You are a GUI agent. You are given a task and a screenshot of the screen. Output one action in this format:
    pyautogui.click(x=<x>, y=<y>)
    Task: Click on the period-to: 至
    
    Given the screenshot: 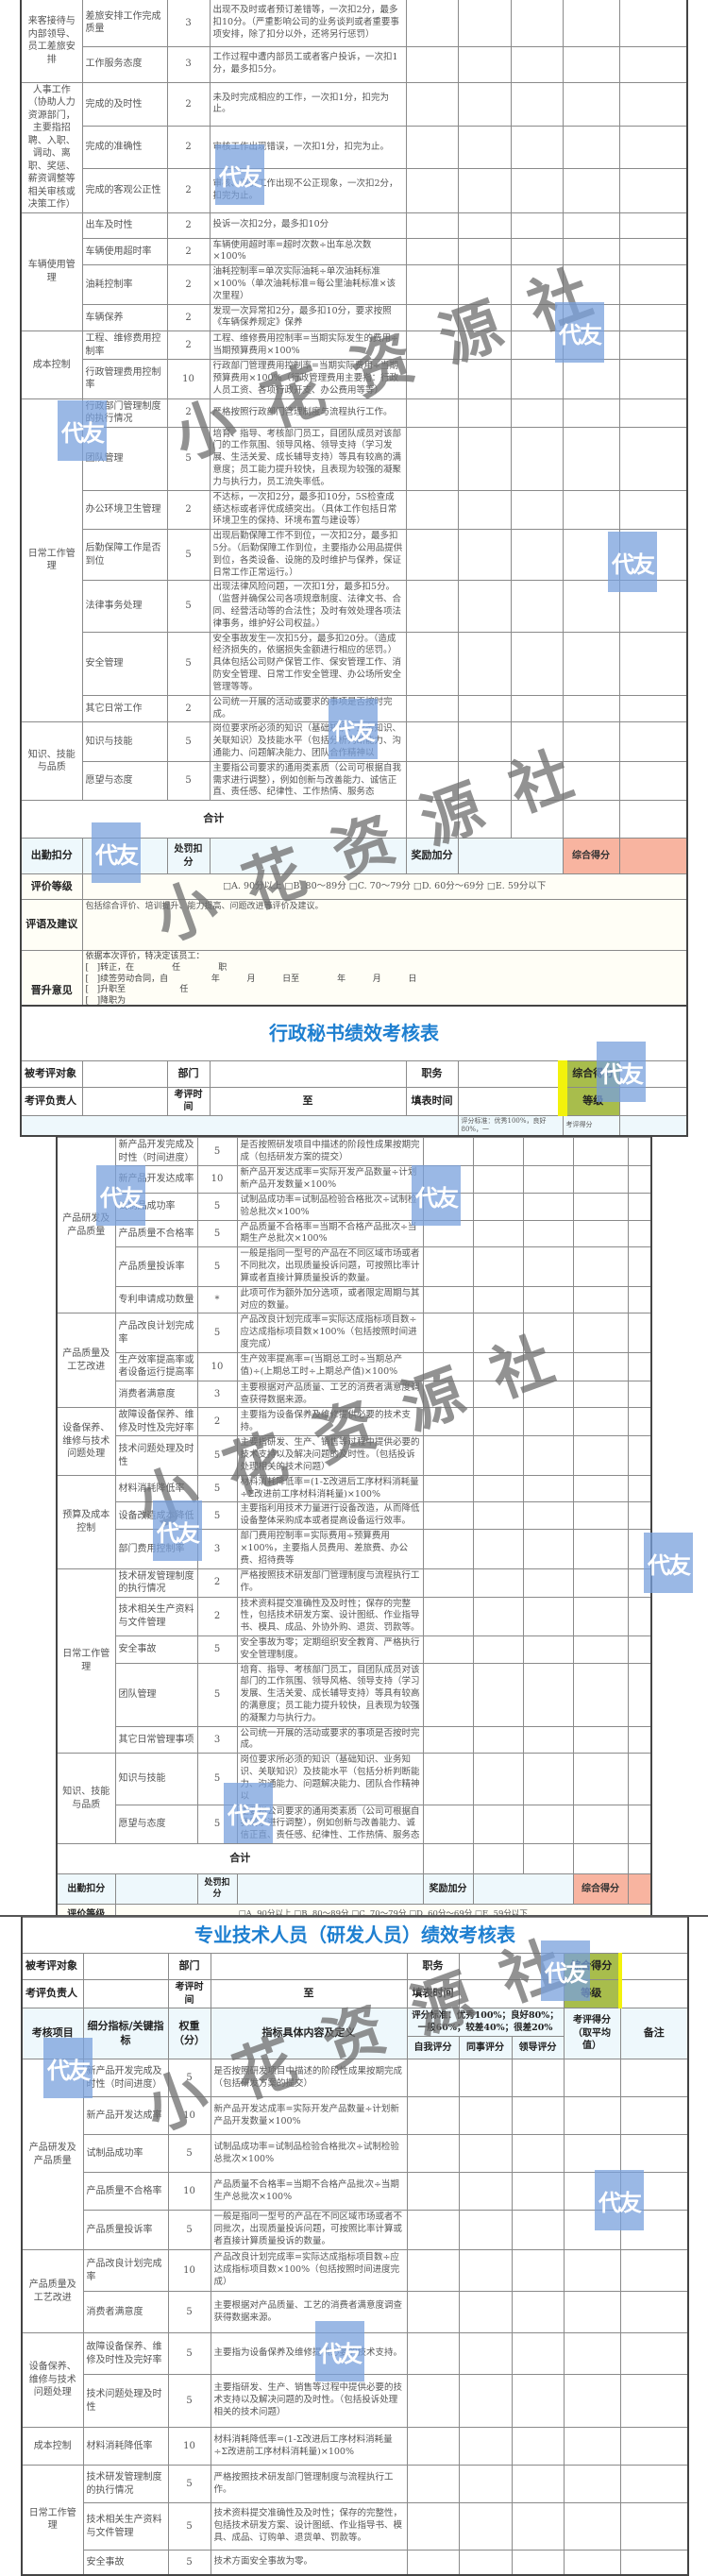 What is the action you would take?
    pyautogui.click(x=308, y=1101)
    